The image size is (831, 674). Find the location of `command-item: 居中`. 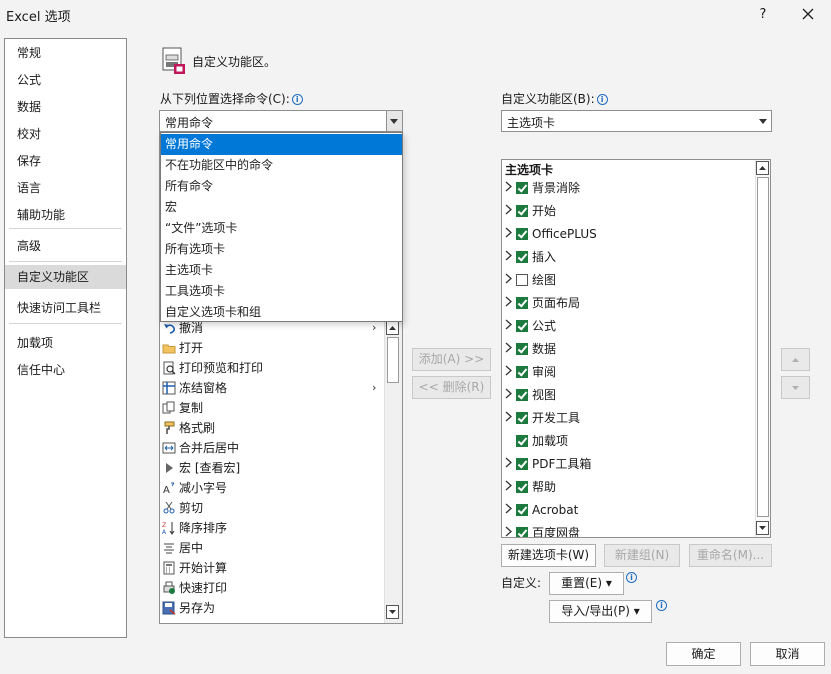

command-item: 居中 is located at coordinates (182, 548).